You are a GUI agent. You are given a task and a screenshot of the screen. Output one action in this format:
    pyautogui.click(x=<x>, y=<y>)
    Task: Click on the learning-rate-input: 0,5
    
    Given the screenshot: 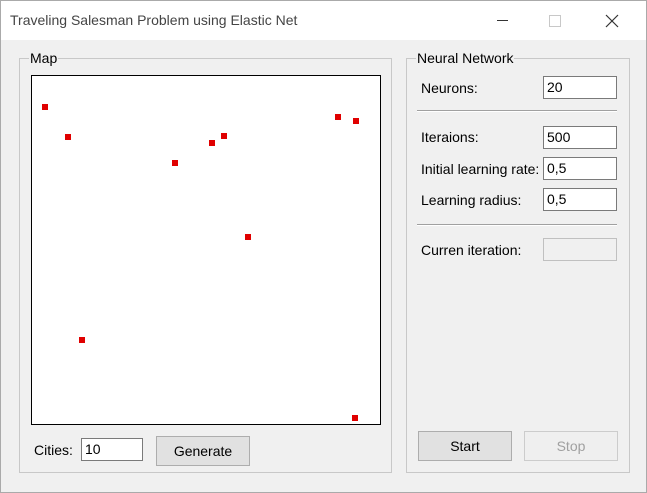 What is the action you would take?
    pyautogui.click(x=580, y=168)
    